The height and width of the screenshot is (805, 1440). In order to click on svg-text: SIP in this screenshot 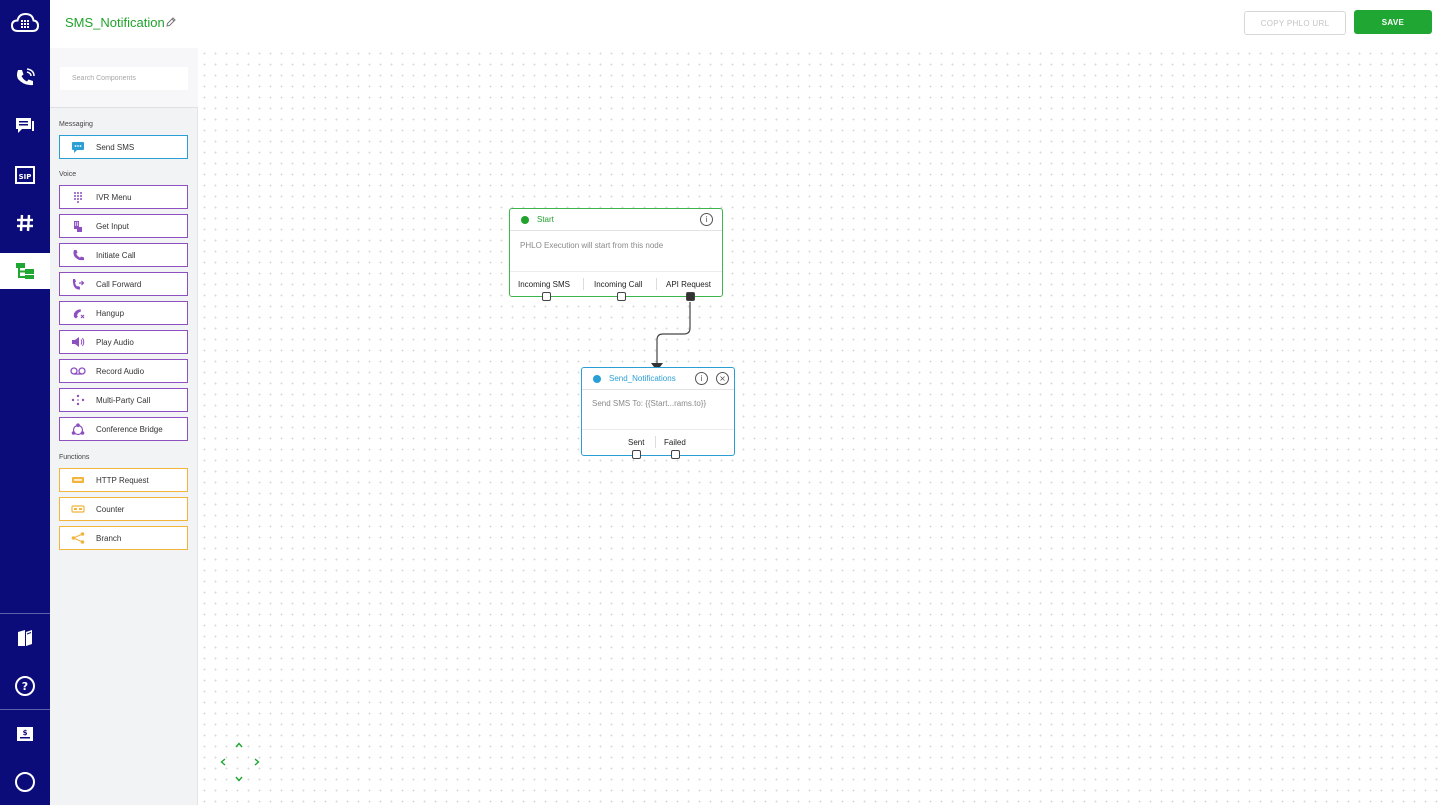, I will do `click(25, 177)`.